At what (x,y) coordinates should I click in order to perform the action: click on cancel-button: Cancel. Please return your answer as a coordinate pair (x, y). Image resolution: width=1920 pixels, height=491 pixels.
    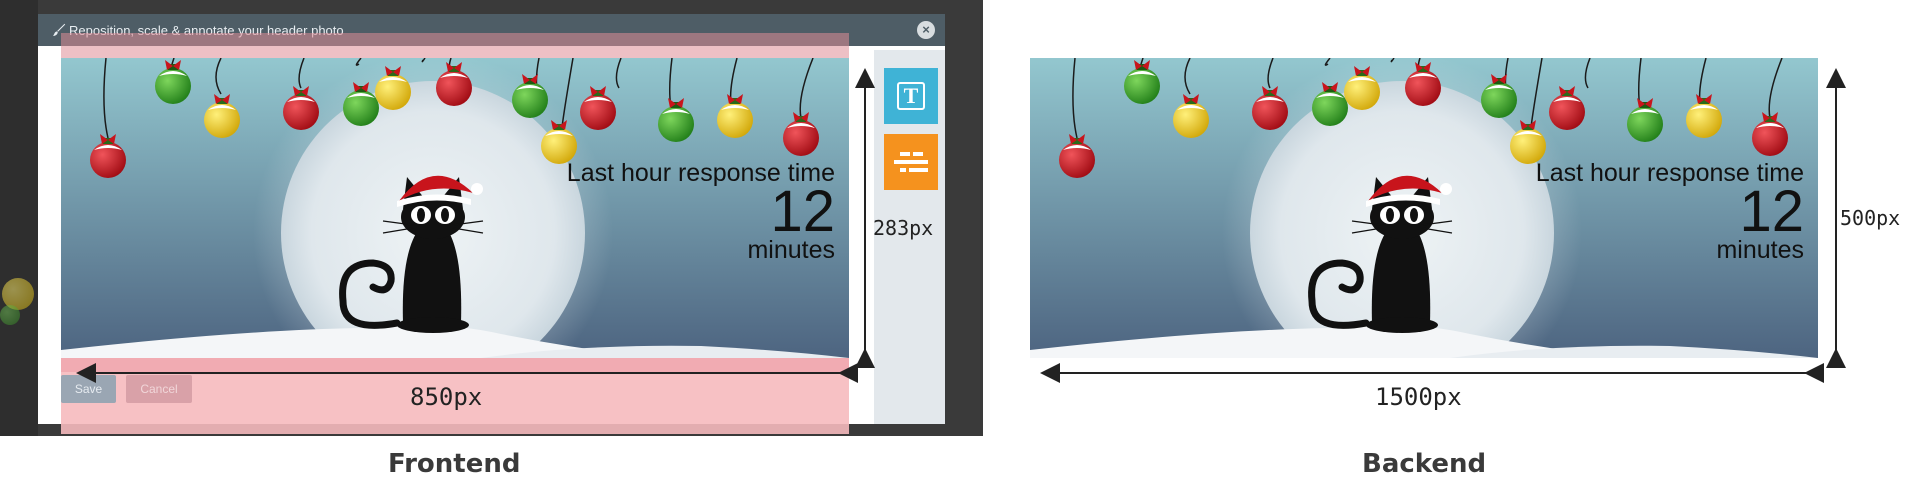
    Looking at the image, I should click on (159, 389).